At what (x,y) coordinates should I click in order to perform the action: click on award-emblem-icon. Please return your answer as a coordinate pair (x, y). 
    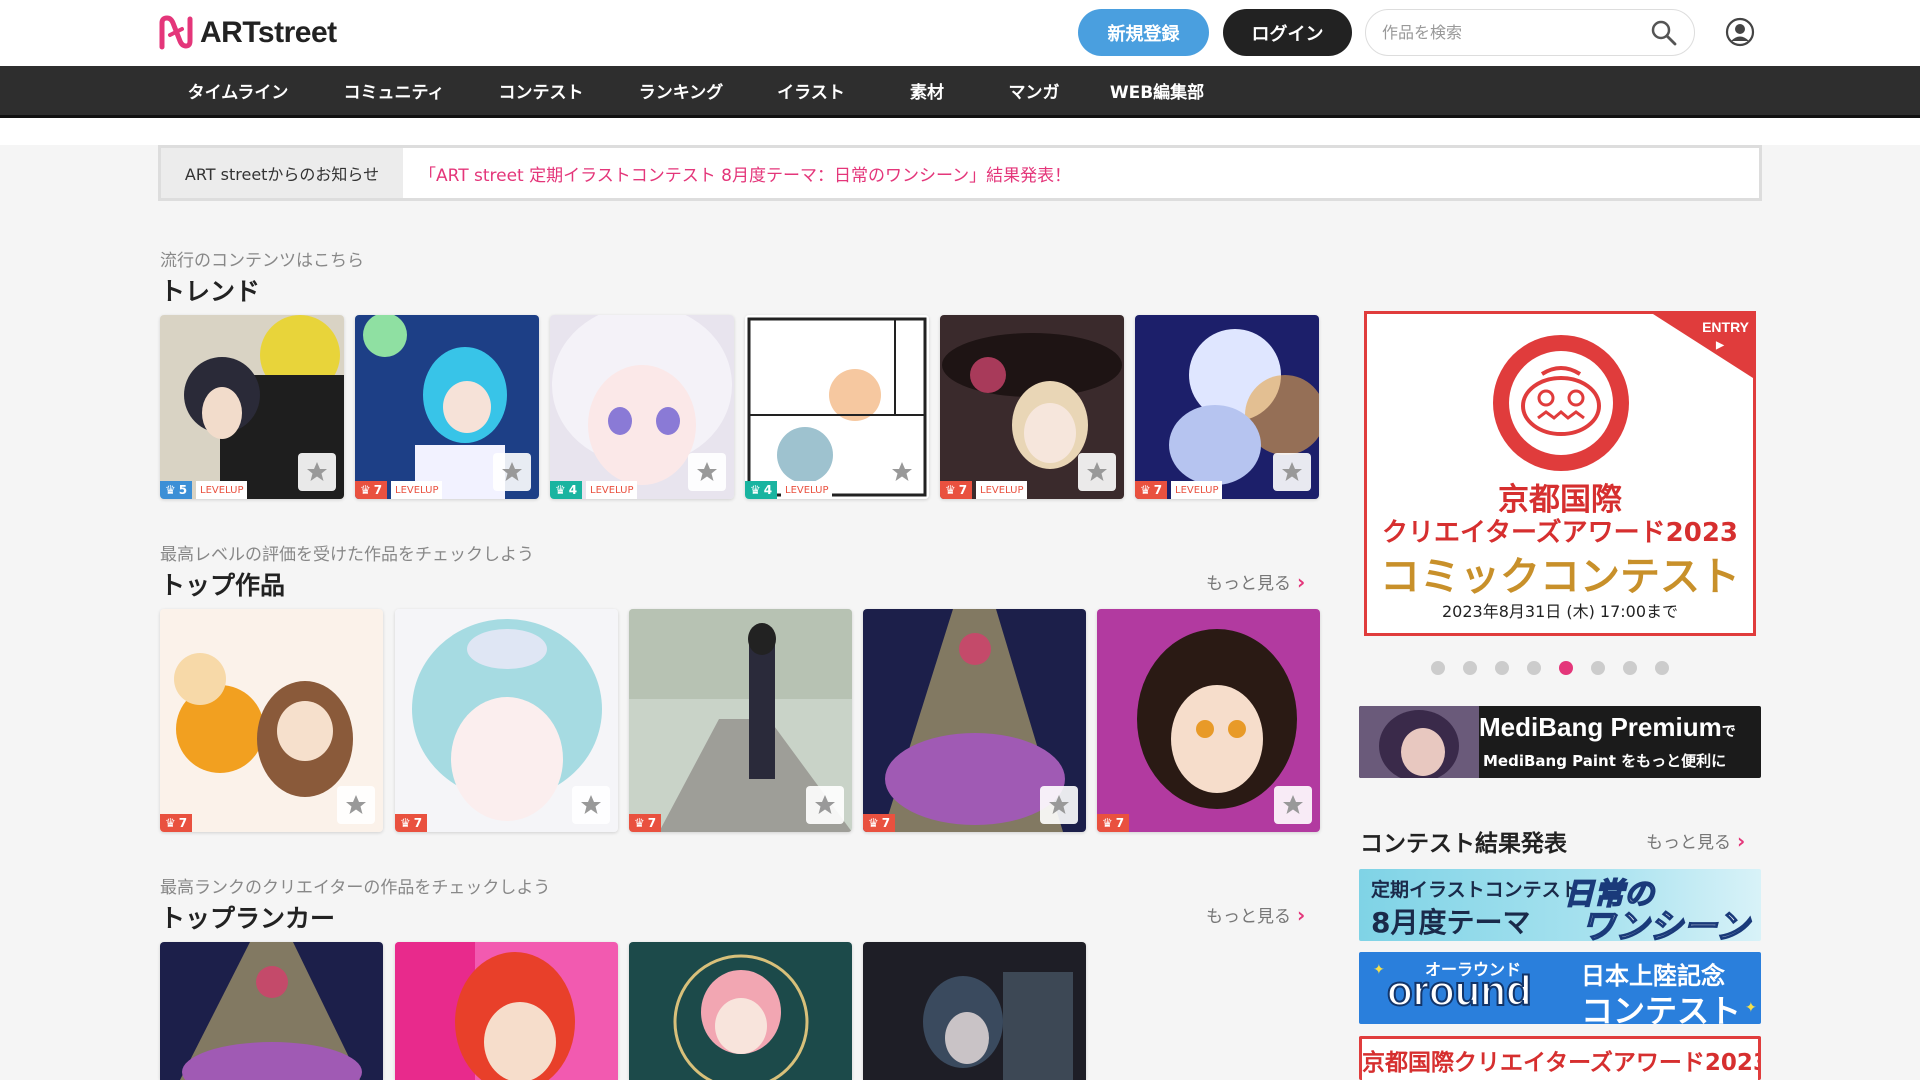
    Looking at the image, I should click on (1561, 403).